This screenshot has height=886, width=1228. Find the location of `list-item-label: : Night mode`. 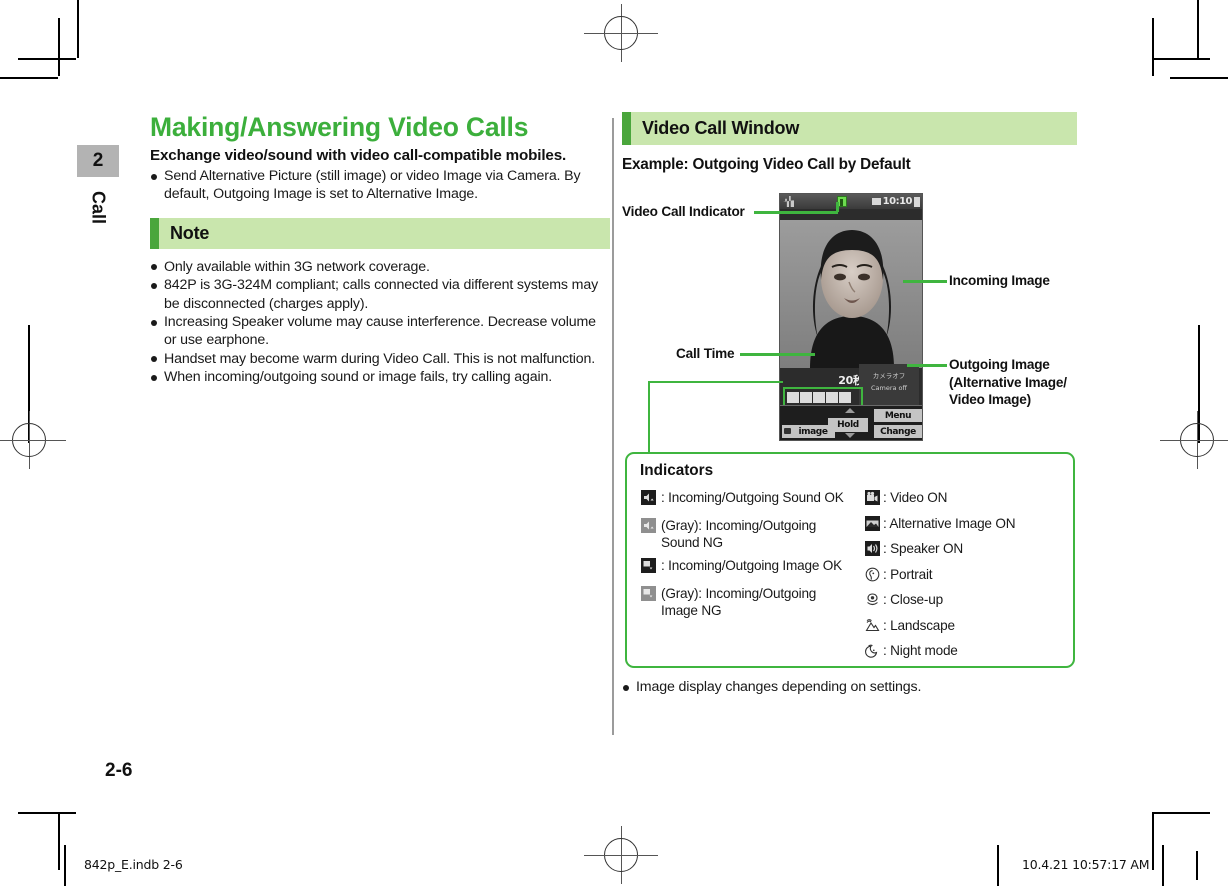

list-item-label: : Night mode is located at coordinates (920, 650).